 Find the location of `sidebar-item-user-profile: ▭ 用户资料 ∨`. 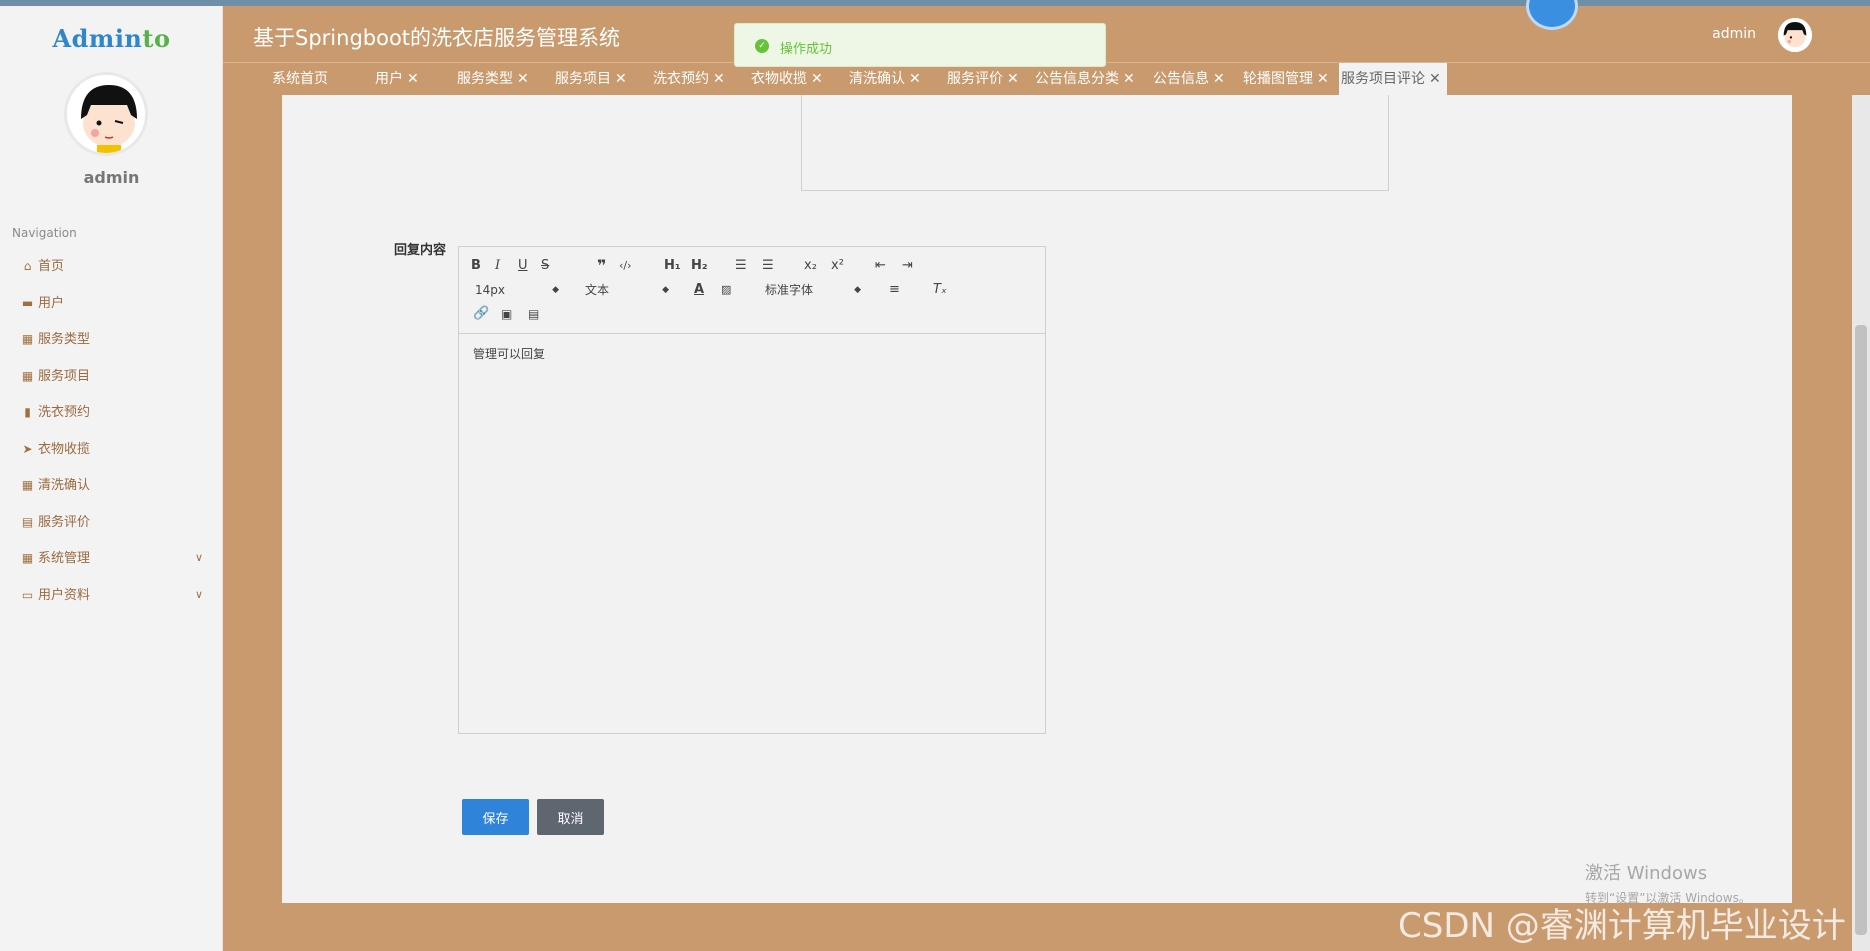

sidebar-item-user-profile: ▭ 用户资料 ∨ is located at coordinates (111, 595).